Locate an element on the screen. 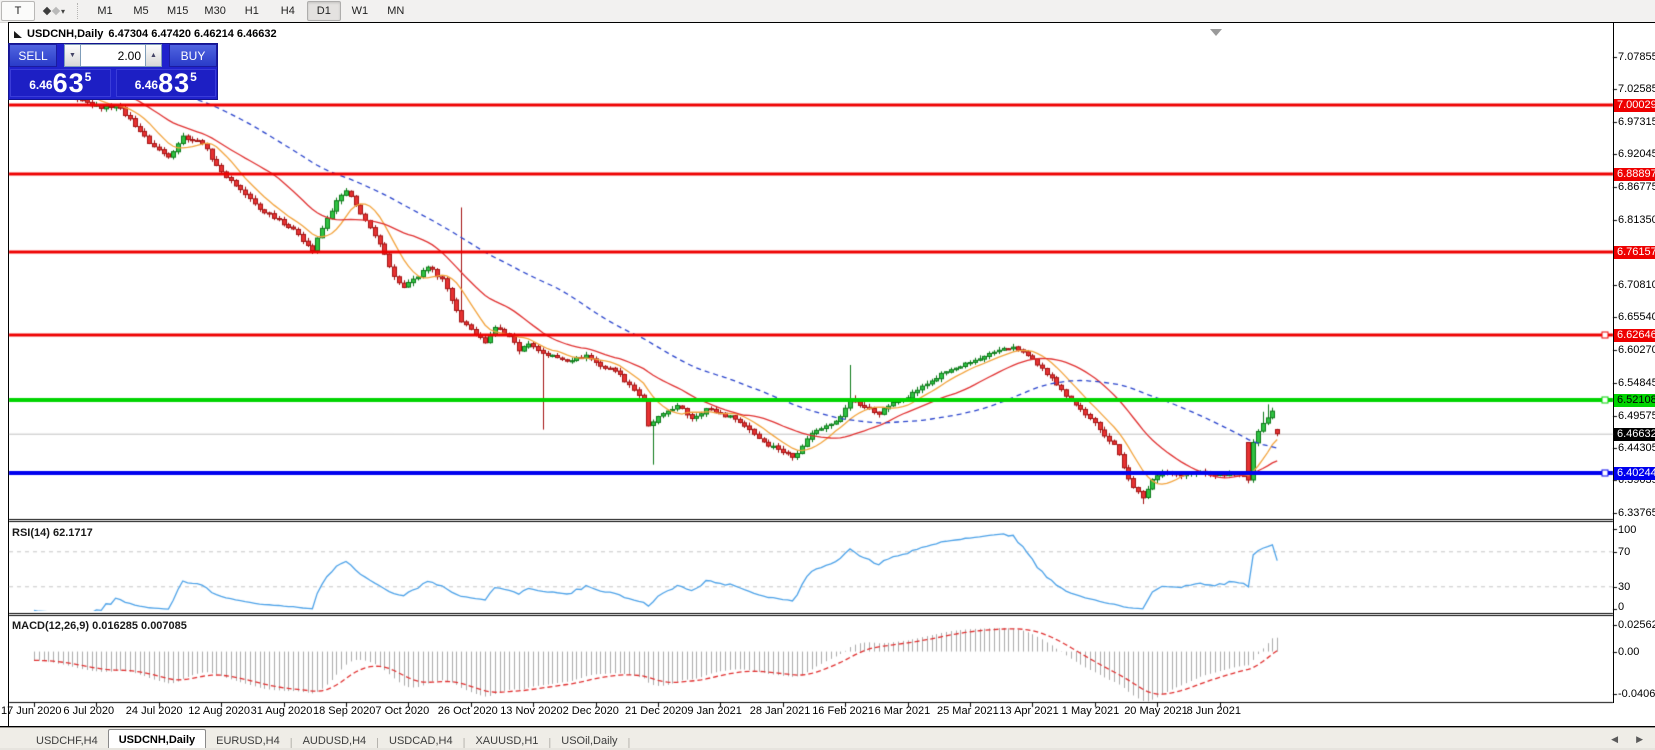 The height and width of the screenshot is (750, 1655). price-level-tag: 7.00029 is located at coordinates (1634, 106).